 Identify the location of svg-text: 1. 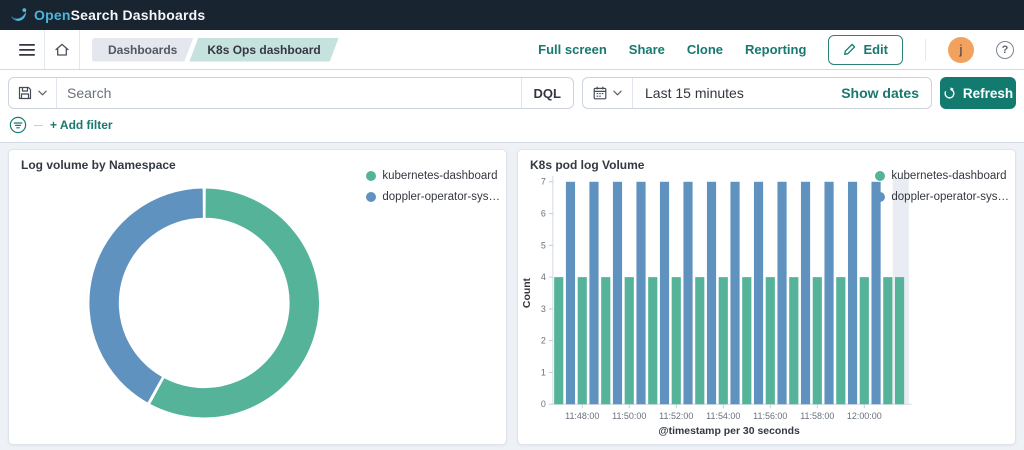
(543, 372).